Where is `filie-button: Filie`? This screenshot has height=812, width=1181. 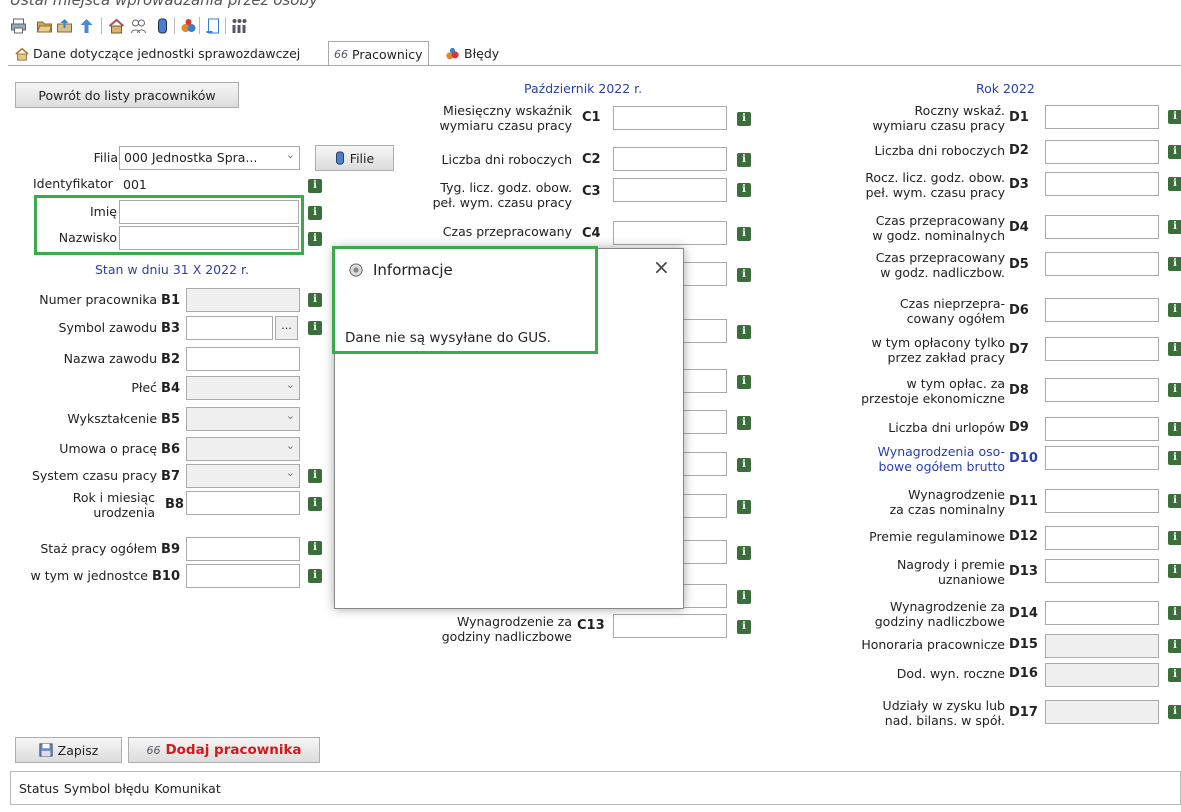 filie-button: Filie is located at coordinates (354, 158).